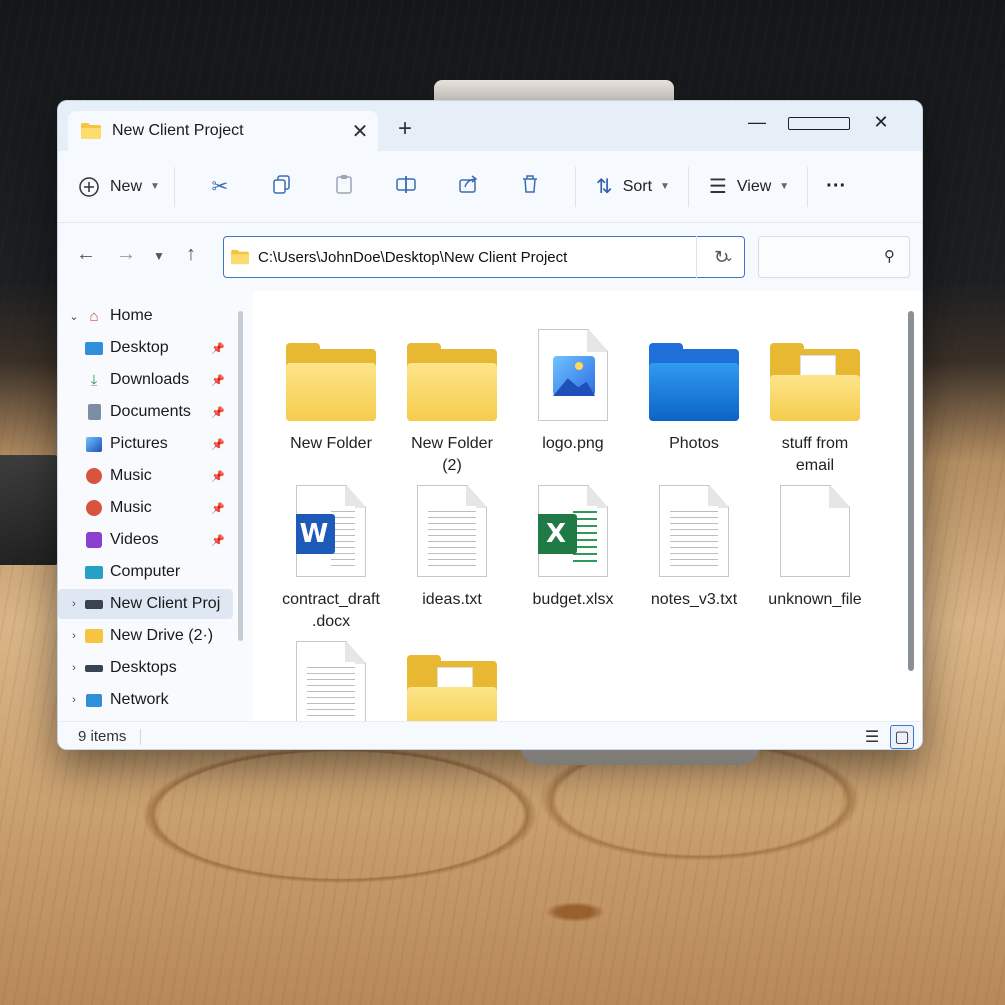 The height and width of the screenshot is (1005, 1005). What do you see at coordinates (452, 544) in the screenshot?
I see `file-item: ideas.txt` at bounding box center [452, 544].